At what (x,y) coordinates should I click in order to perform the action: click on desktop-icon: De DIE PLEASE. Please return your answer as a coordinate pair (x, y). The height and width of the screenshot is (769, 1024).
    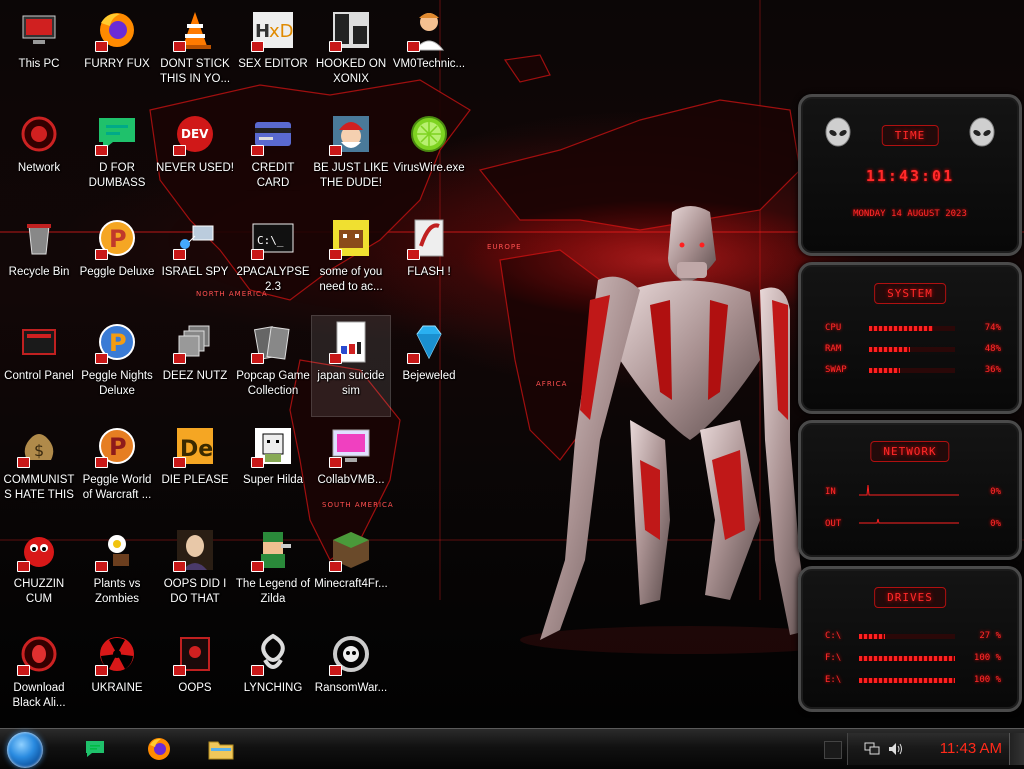
    Looking at the image, I should click on (195, 470).